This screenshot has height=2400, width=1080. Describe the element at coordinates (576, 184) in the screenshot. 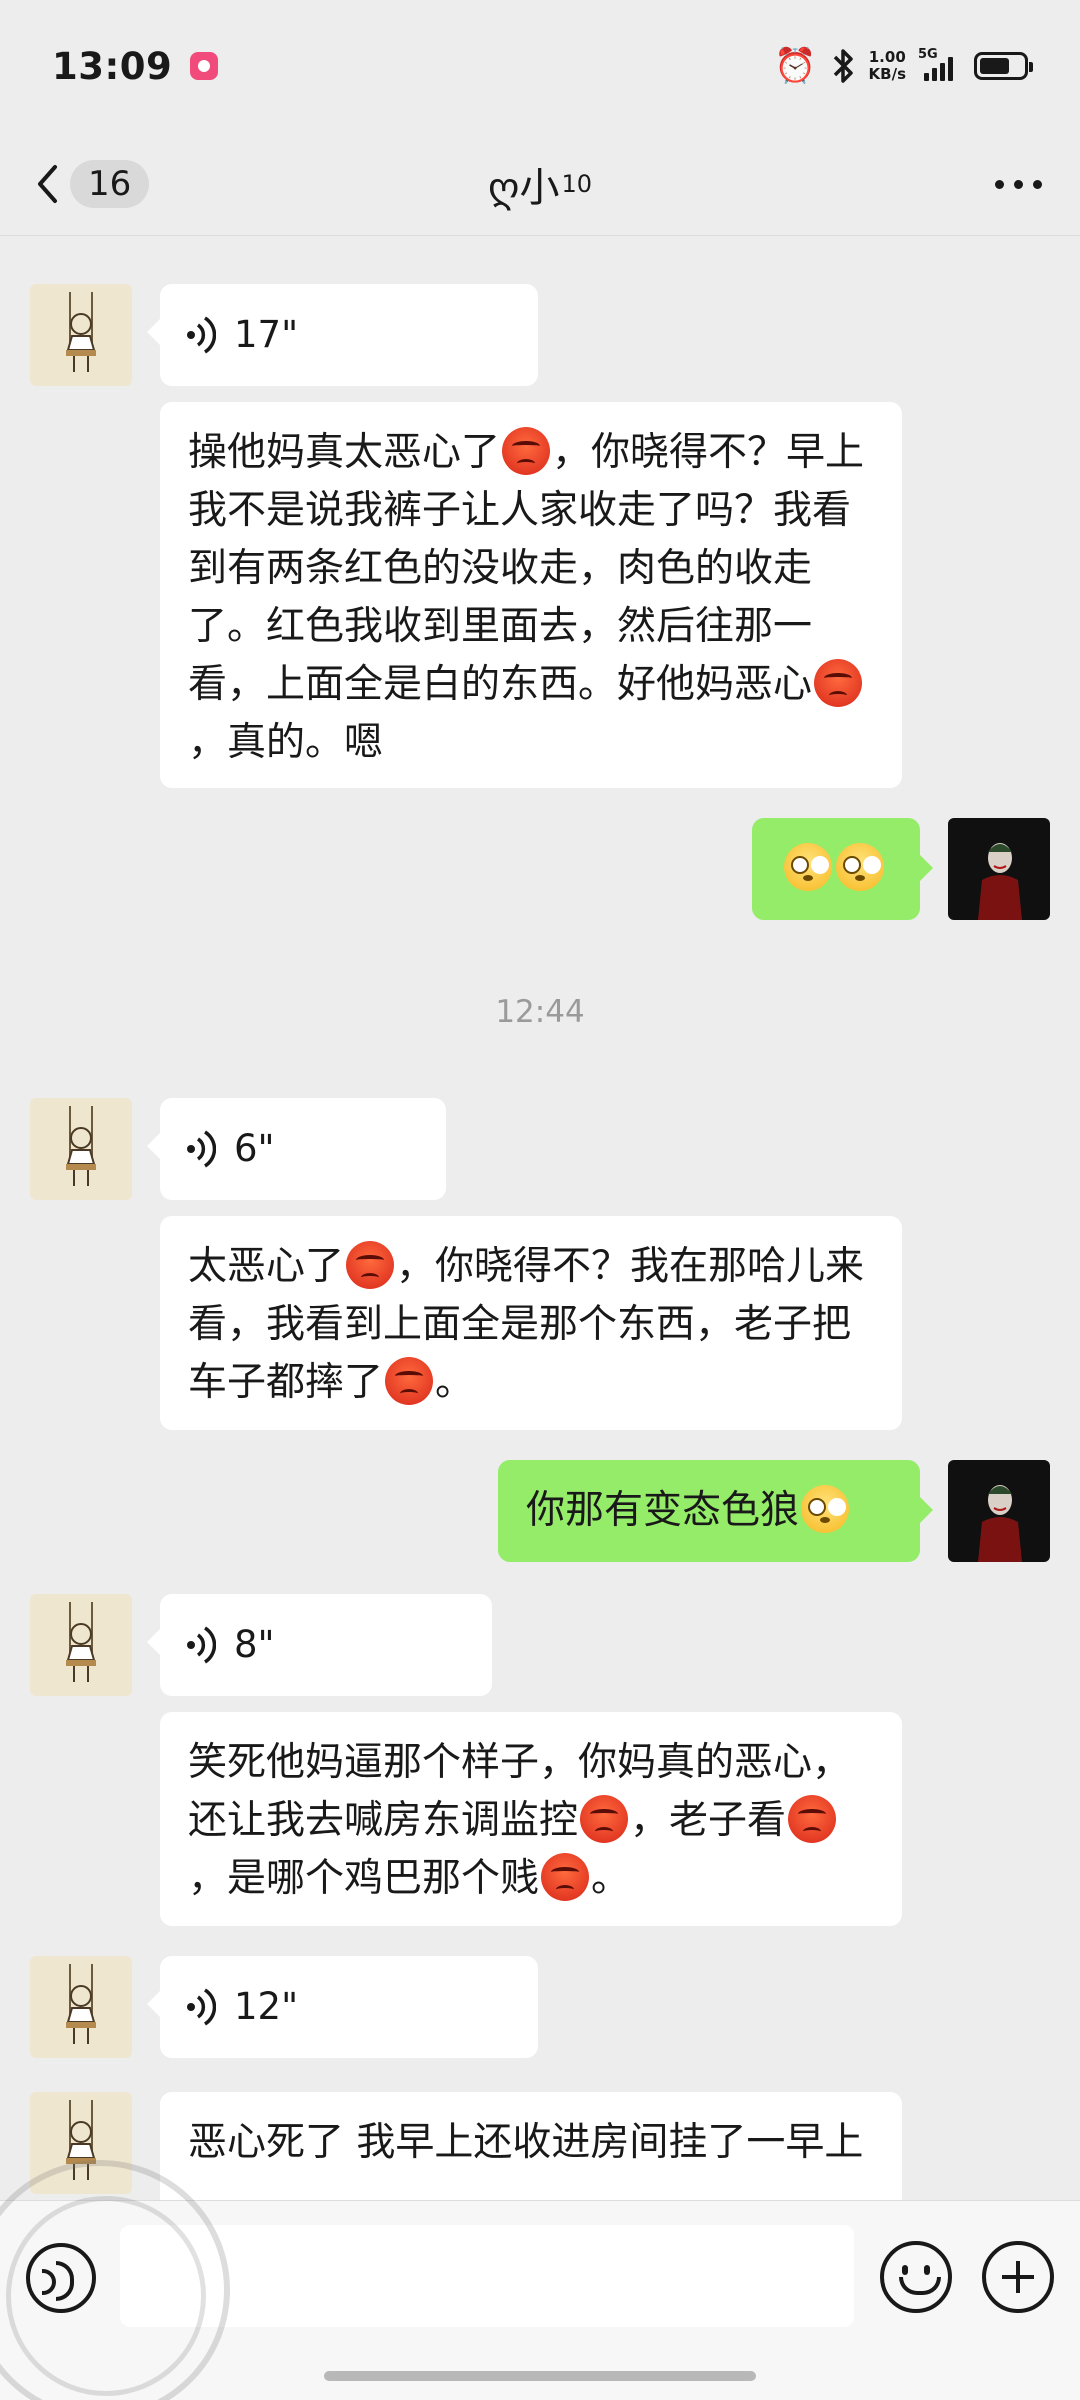

I see `chat-title-sup: 10` at that location.